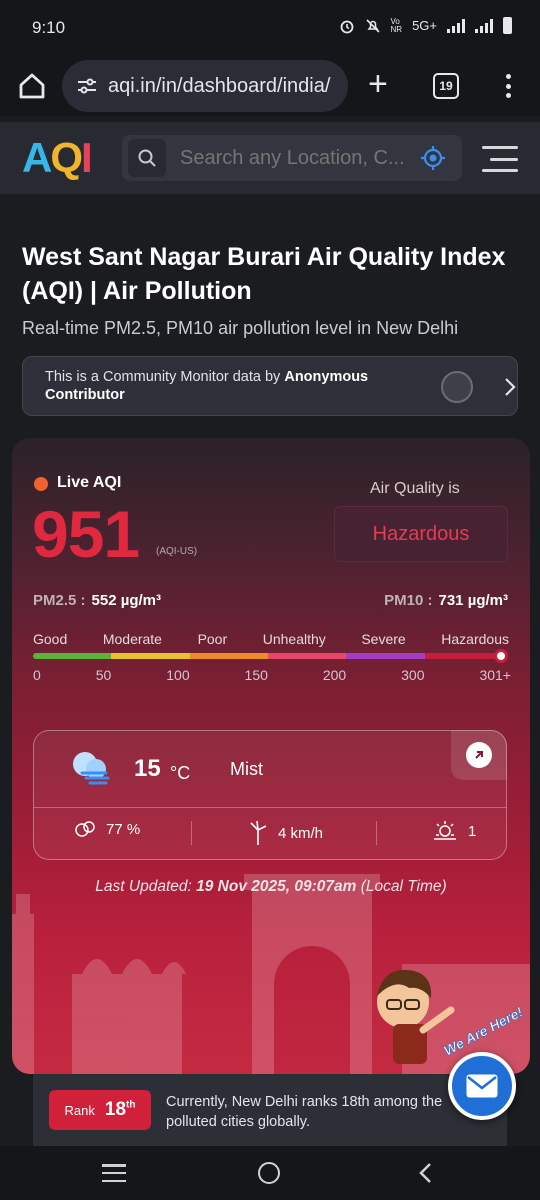  I want to click on mist-cloud-icon, so click(91, 768).